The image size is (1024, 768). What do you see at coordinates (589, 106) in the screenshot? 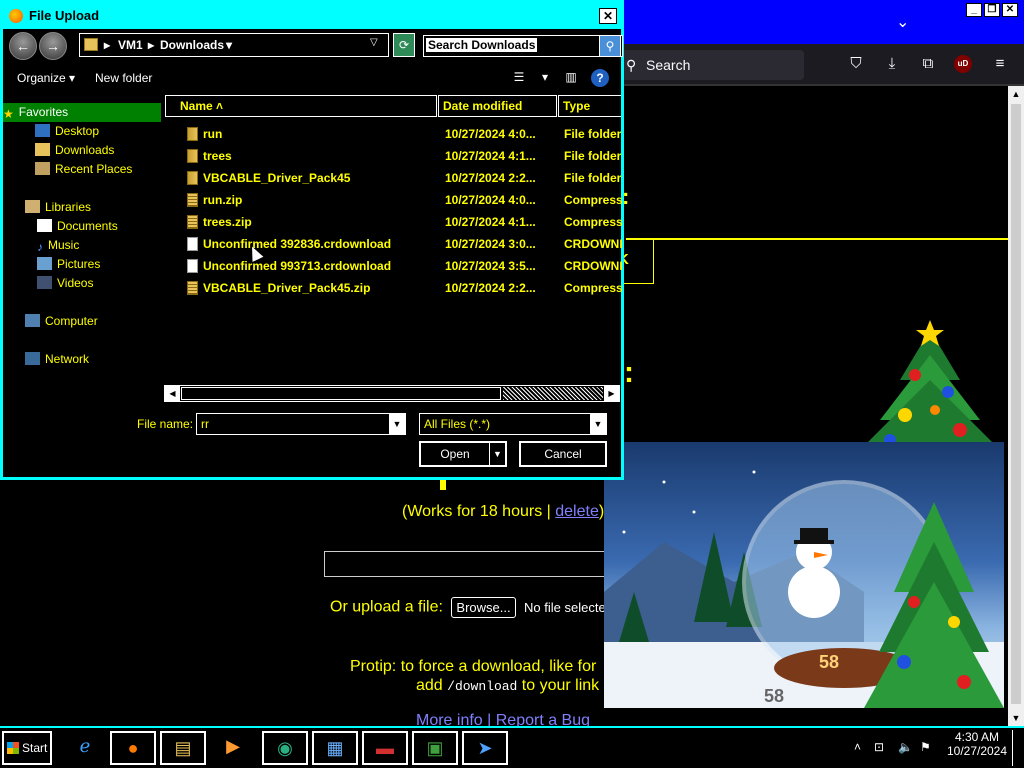
I see `column-header-type: Type` at bounding box center [589, 106].